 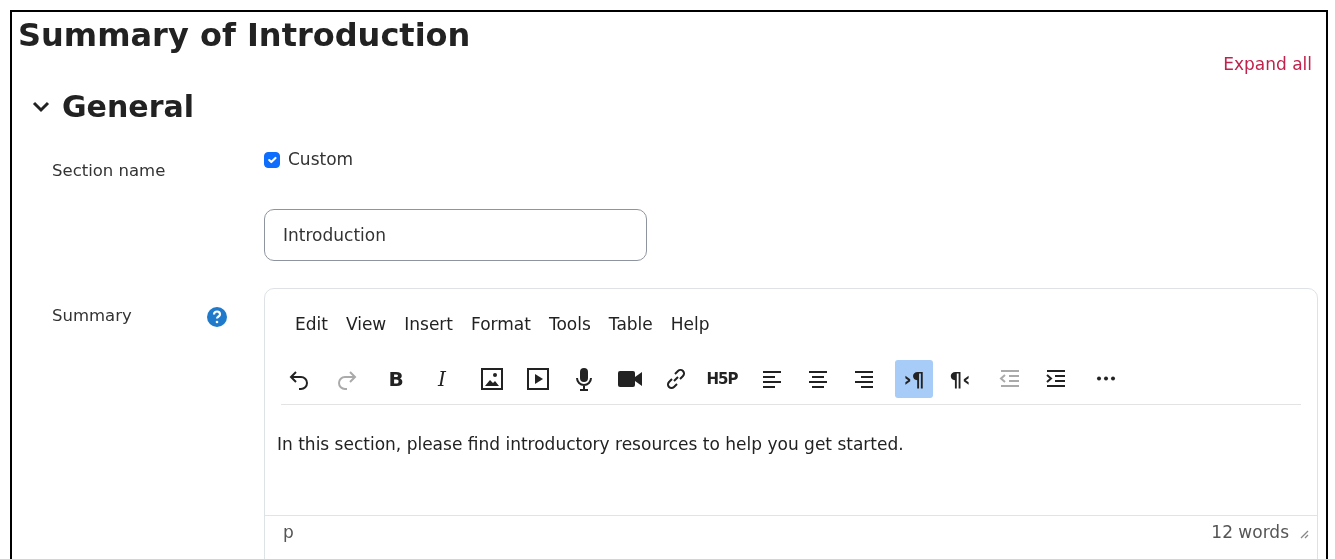 I want to click on element-path: p, so click(x=288, y=532).